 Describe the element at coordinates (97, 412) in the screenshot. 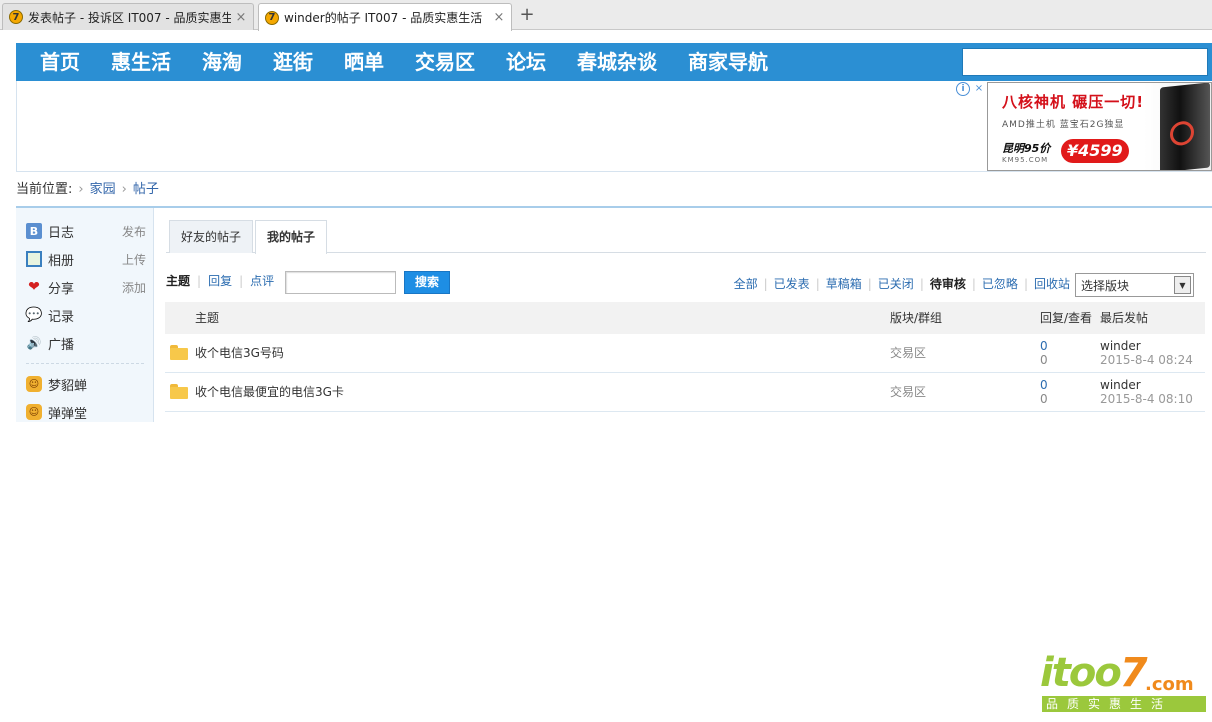

I see `sidebar-app-label: 弹弹堂` at that location.